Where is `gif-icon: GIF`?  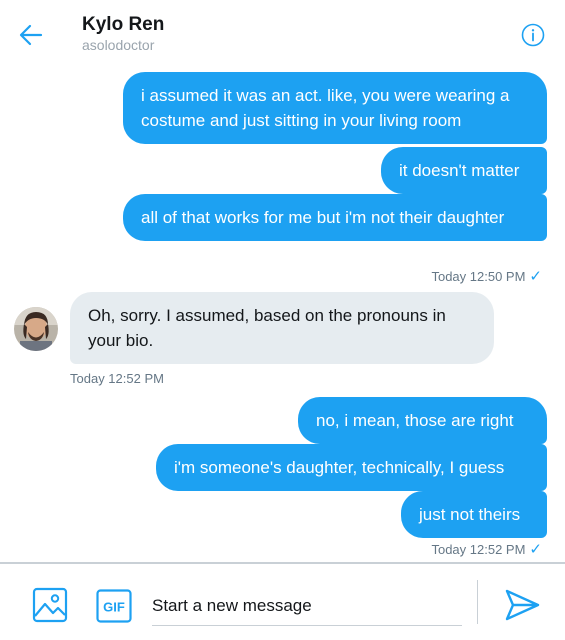
gif-icon: GIF is located at coordinates (114, 606).